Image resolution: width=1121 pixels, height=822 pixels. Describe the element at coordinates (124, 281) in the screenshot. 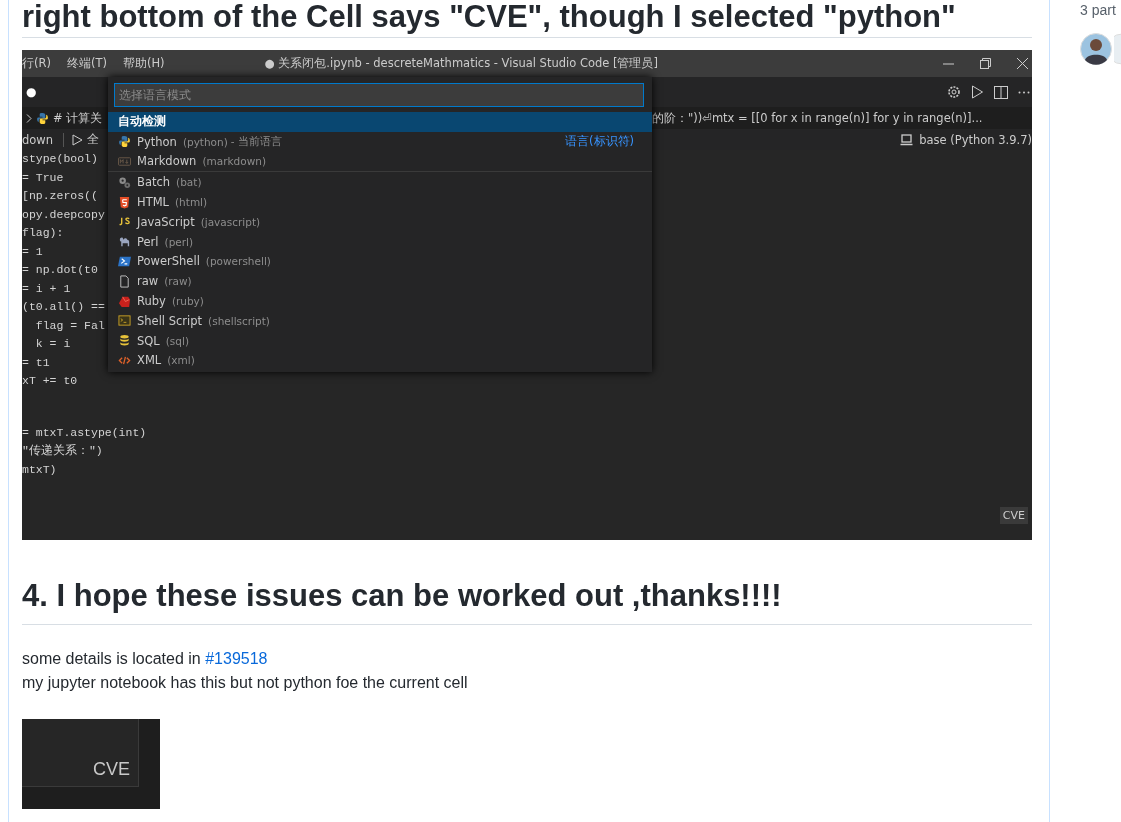

I see `file-icon` at that location.